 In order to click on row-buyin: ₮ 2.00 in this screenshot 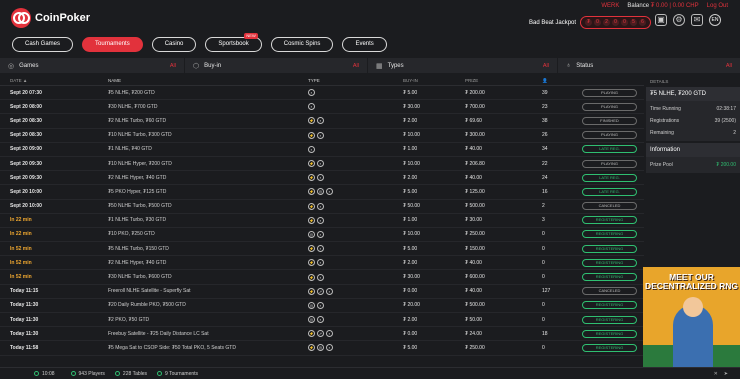, I will do `click(410, 177)`.